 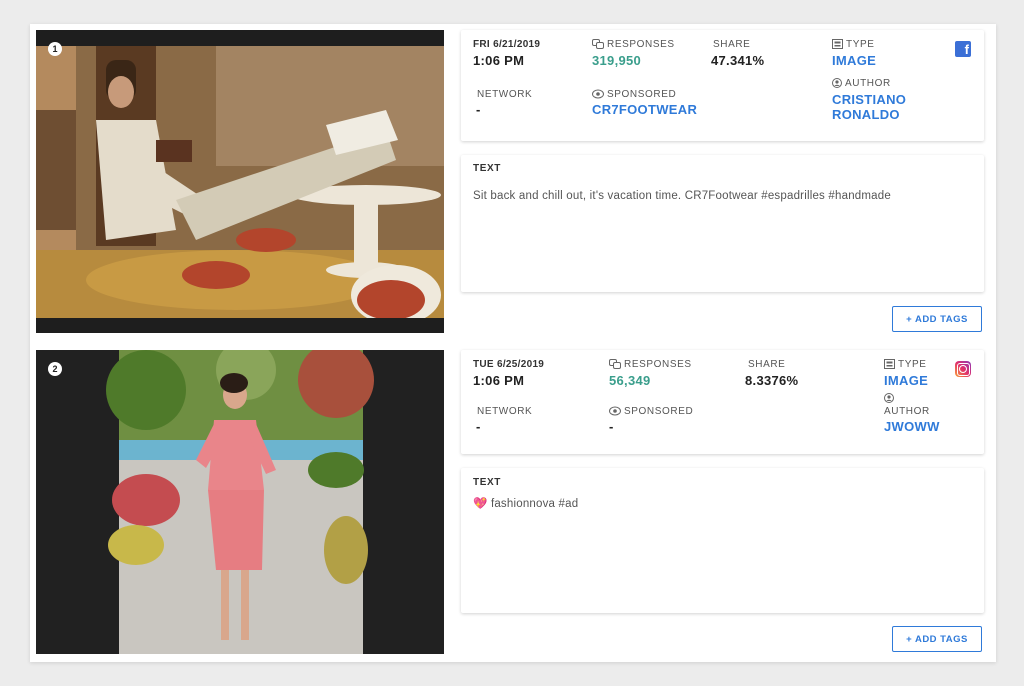 I want to click on post-index-badge: 2, so click(x=55, y=369).